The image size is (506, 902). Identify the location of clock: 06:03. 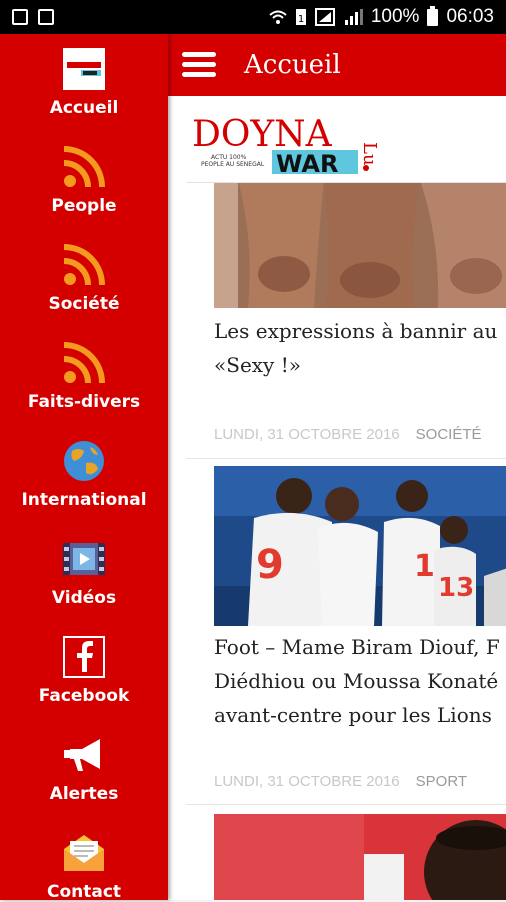
(470, 16).